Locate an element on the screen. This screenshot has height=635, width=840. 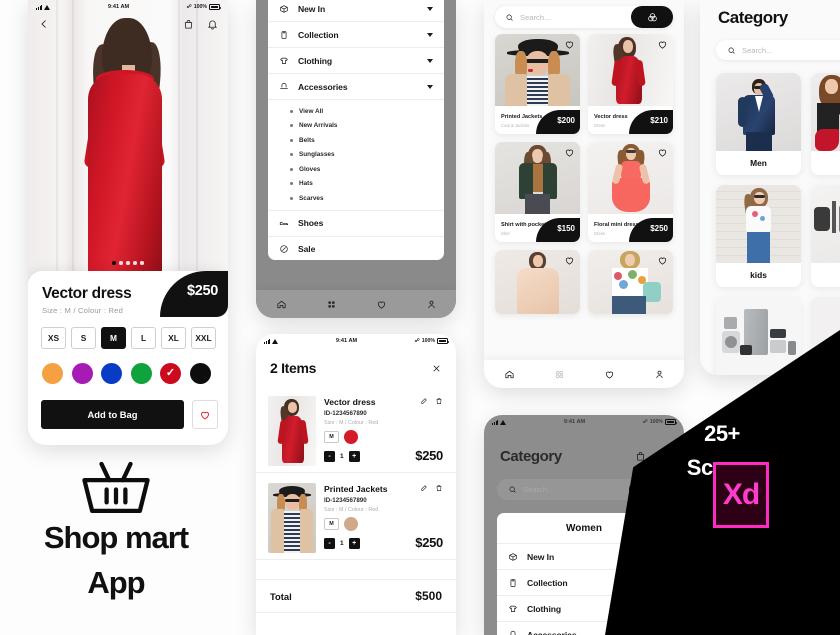
category-tile-women: W is located at coordinates (825, 124).